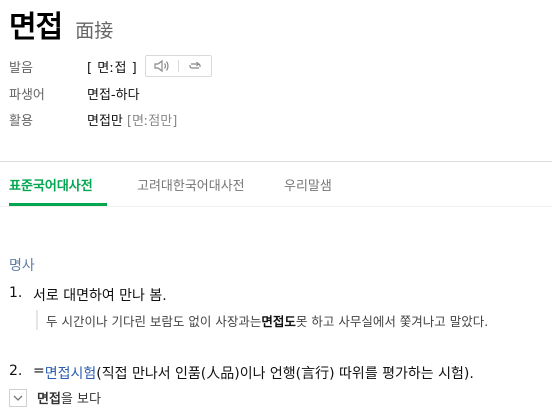  What do you see at coordinates (27, 95) in the screenshot?
I see `derivative-label: 파생어` at bounding box center [27, 95].